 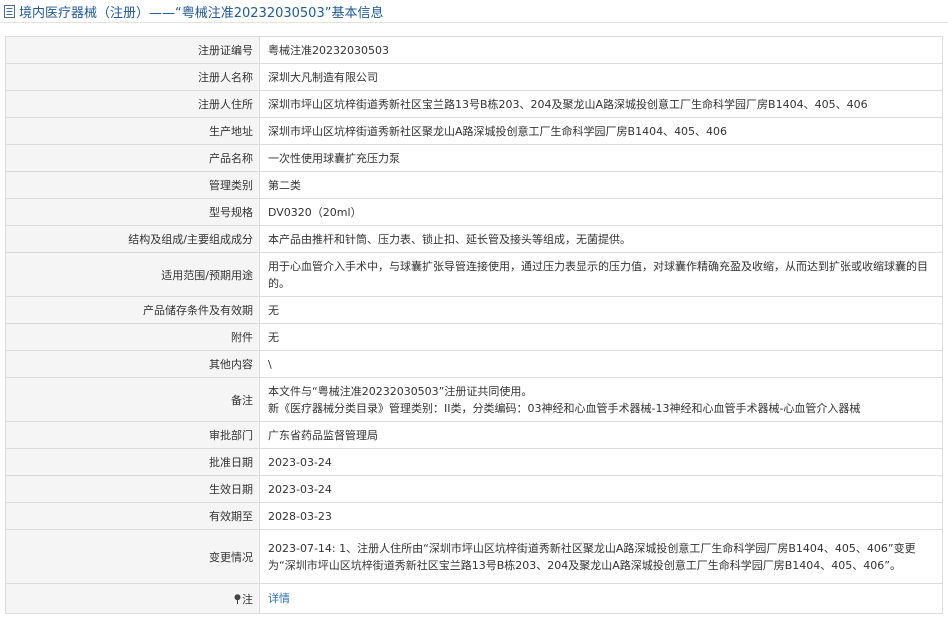 I want to click on field-label: 产品储存条件及有效期, so click(x=132, y=310).